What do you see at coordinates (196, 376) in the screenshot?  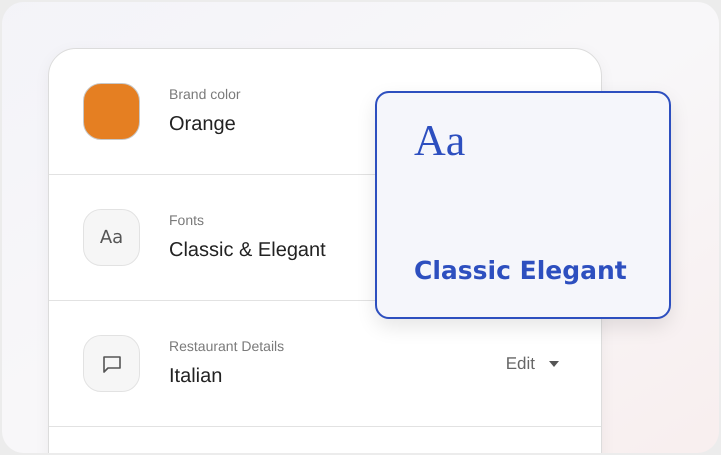 I see `row-value: Italian` at bounding box center [196, 376].